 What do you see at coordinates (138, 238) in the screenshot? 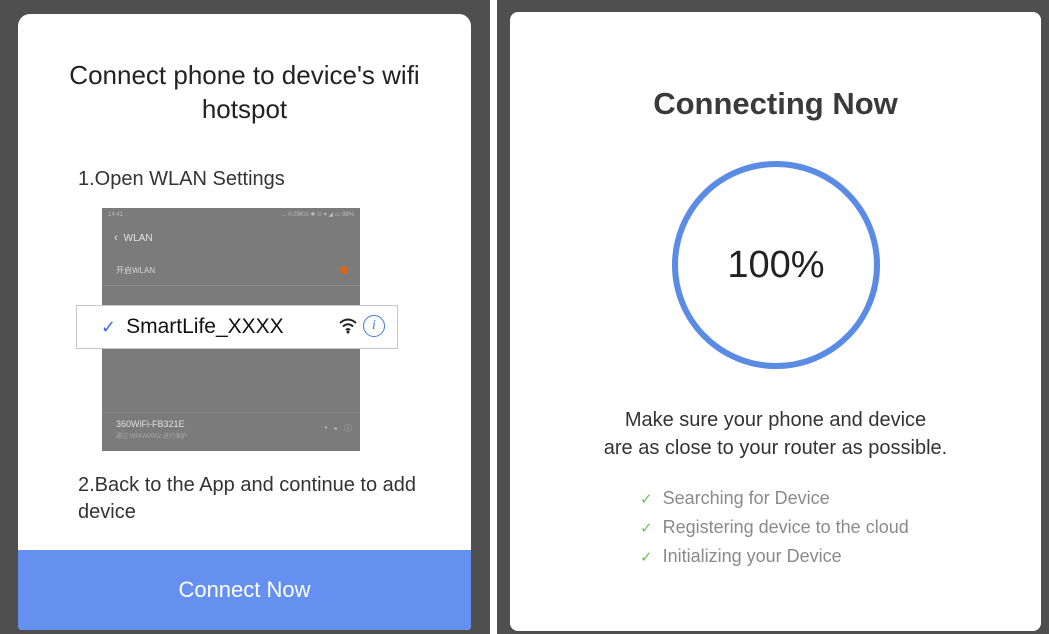
I see `wlan-header-label: WLAN` at bounding box center [138, 238].